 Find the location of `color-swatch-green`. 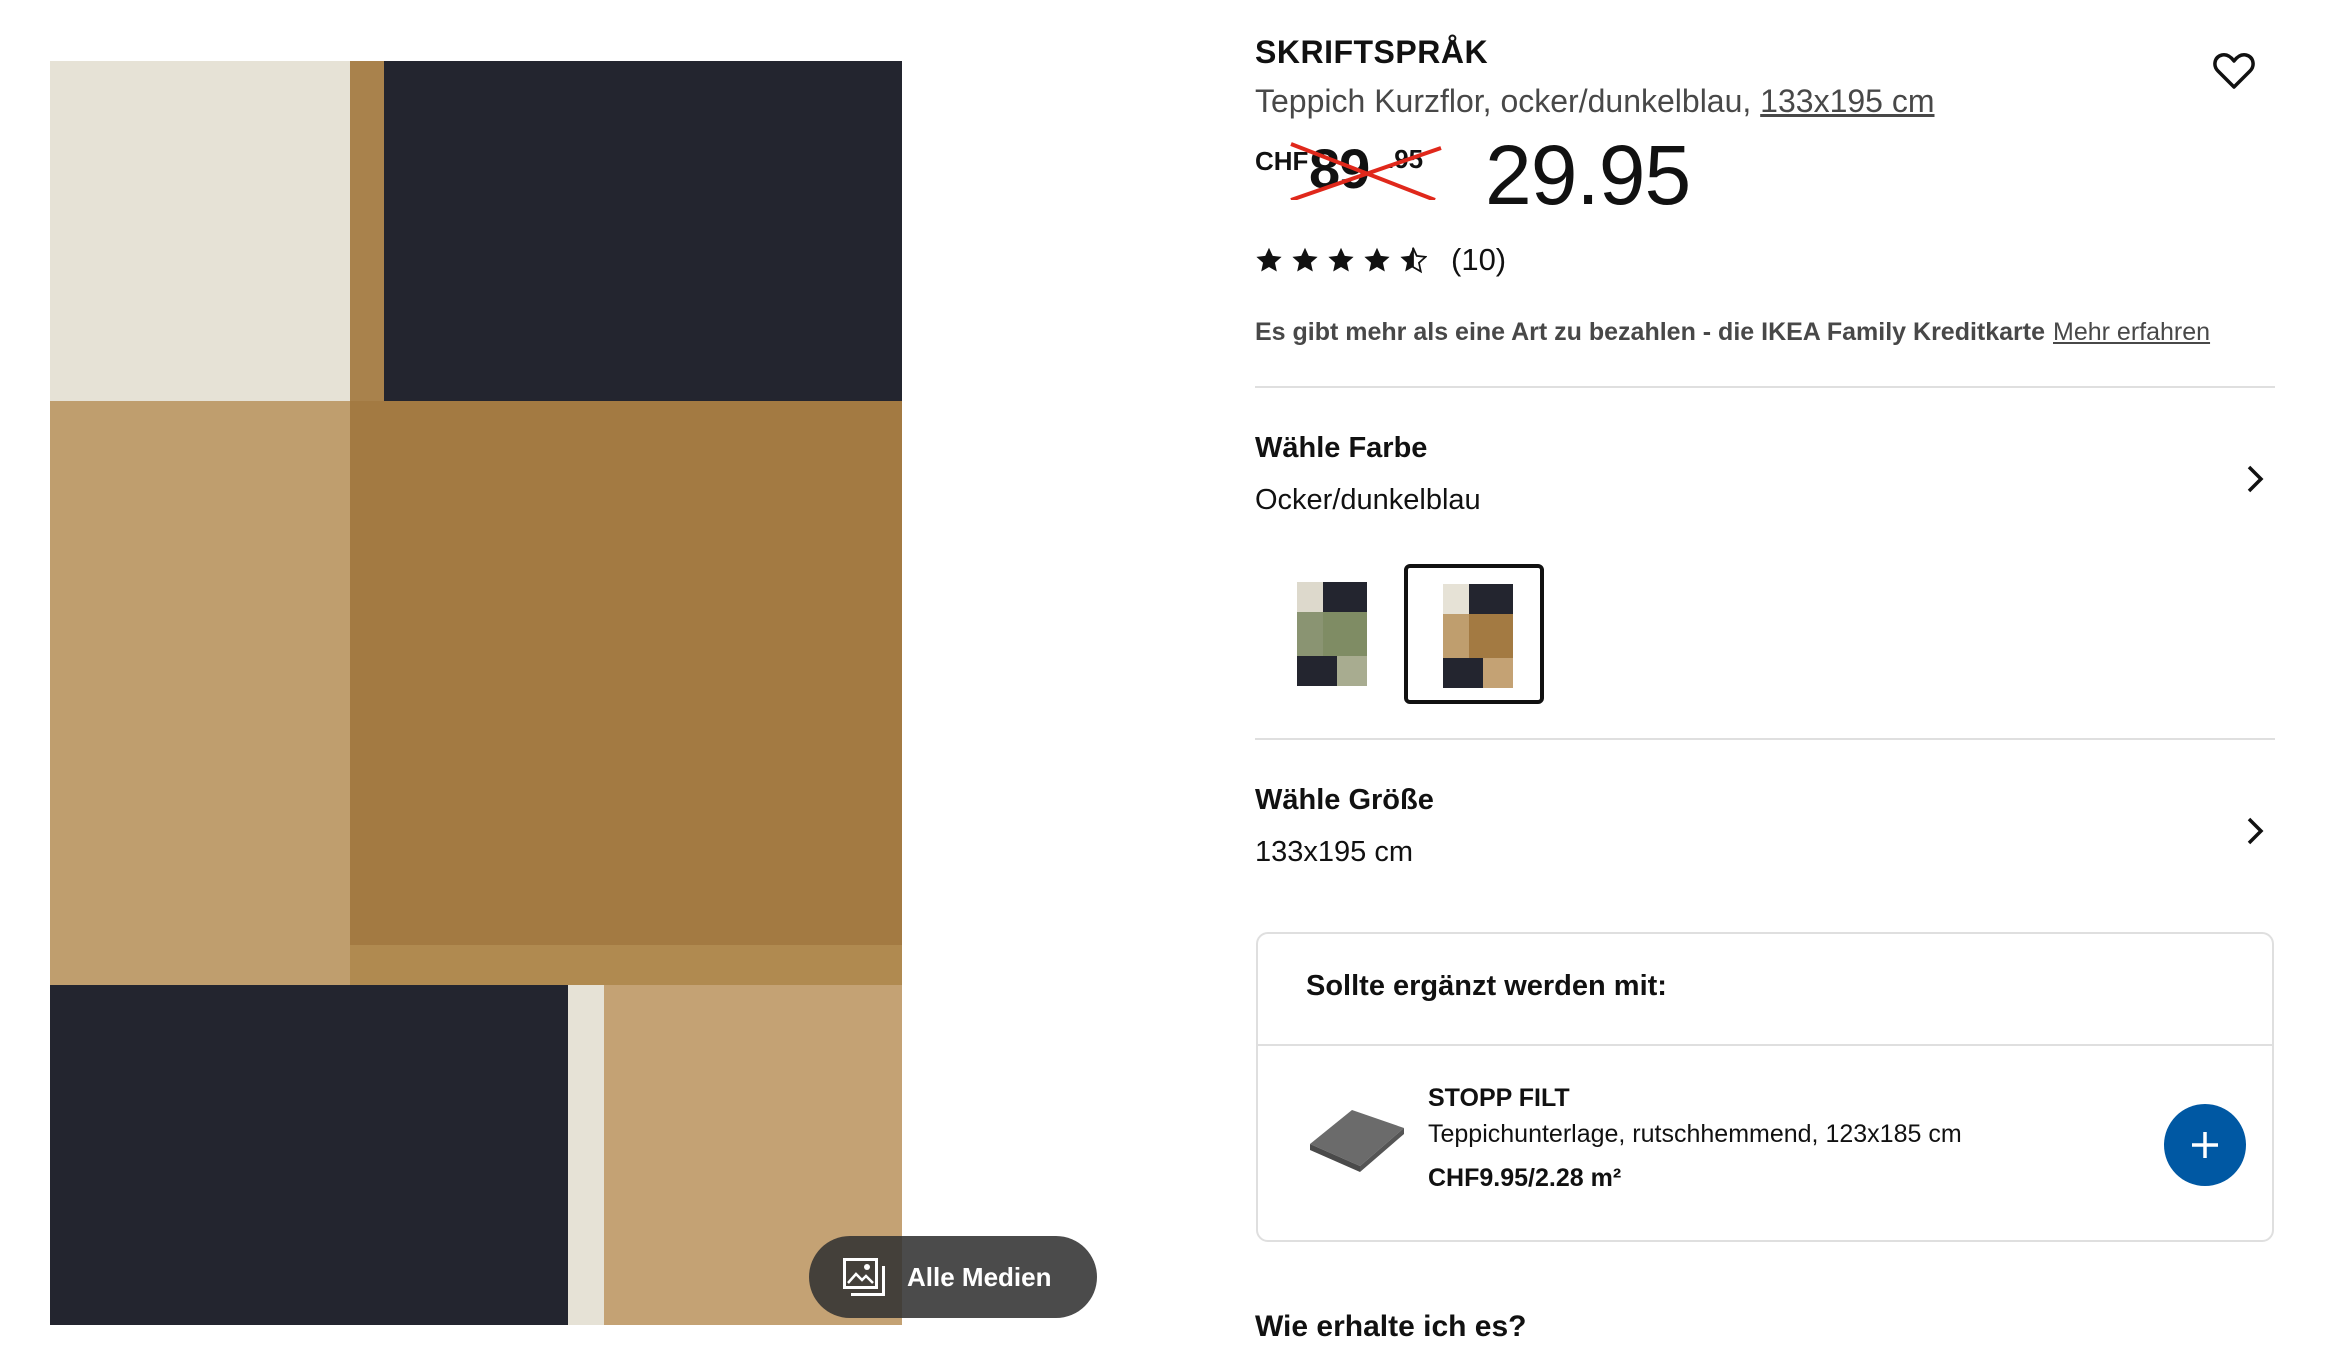

color-swatch-green is located at coordinates (1332, 636).